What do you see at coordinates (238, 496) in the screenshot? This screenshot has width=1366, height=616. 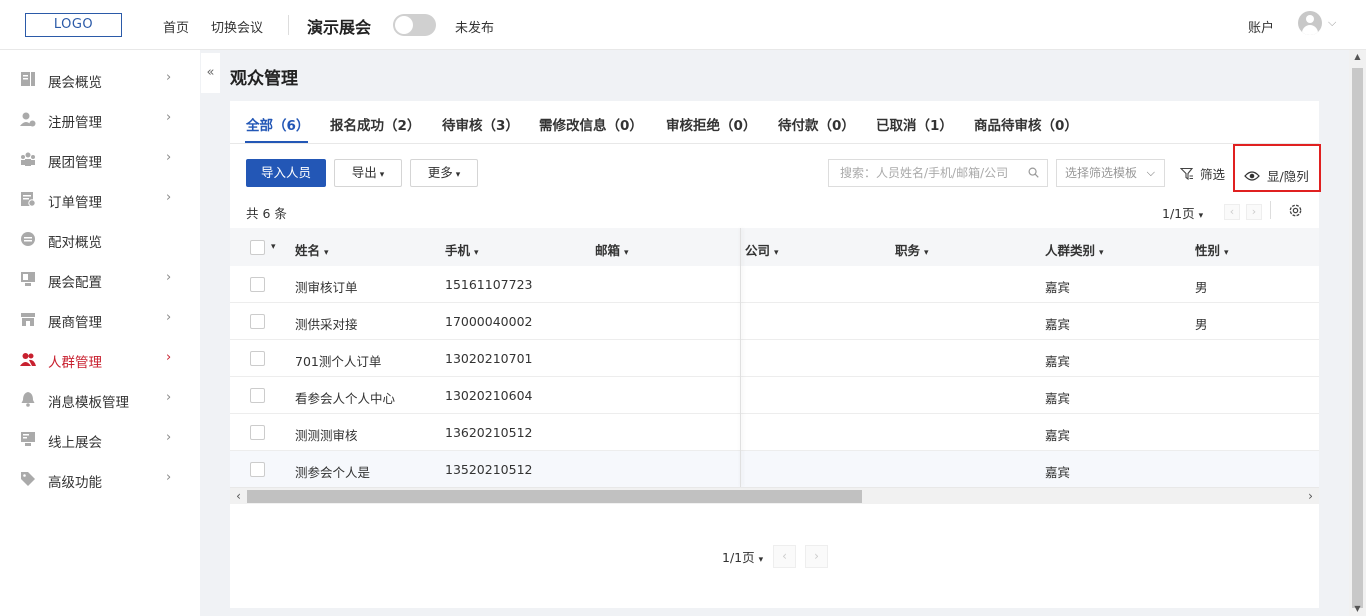 I see `scroll-left-arrow: ‹` at bounding box center [238, 496].